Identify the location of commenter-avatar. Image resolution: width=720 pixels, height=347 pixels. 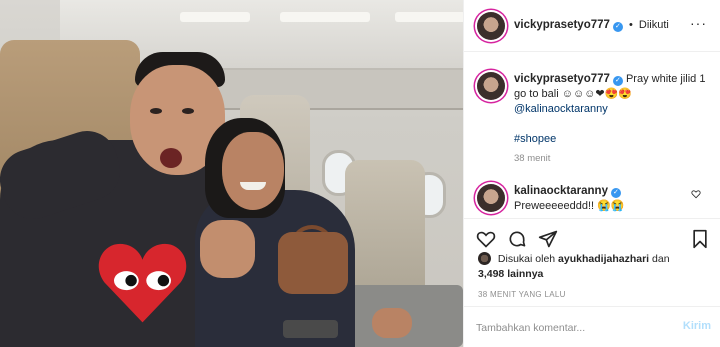
(491, 198).